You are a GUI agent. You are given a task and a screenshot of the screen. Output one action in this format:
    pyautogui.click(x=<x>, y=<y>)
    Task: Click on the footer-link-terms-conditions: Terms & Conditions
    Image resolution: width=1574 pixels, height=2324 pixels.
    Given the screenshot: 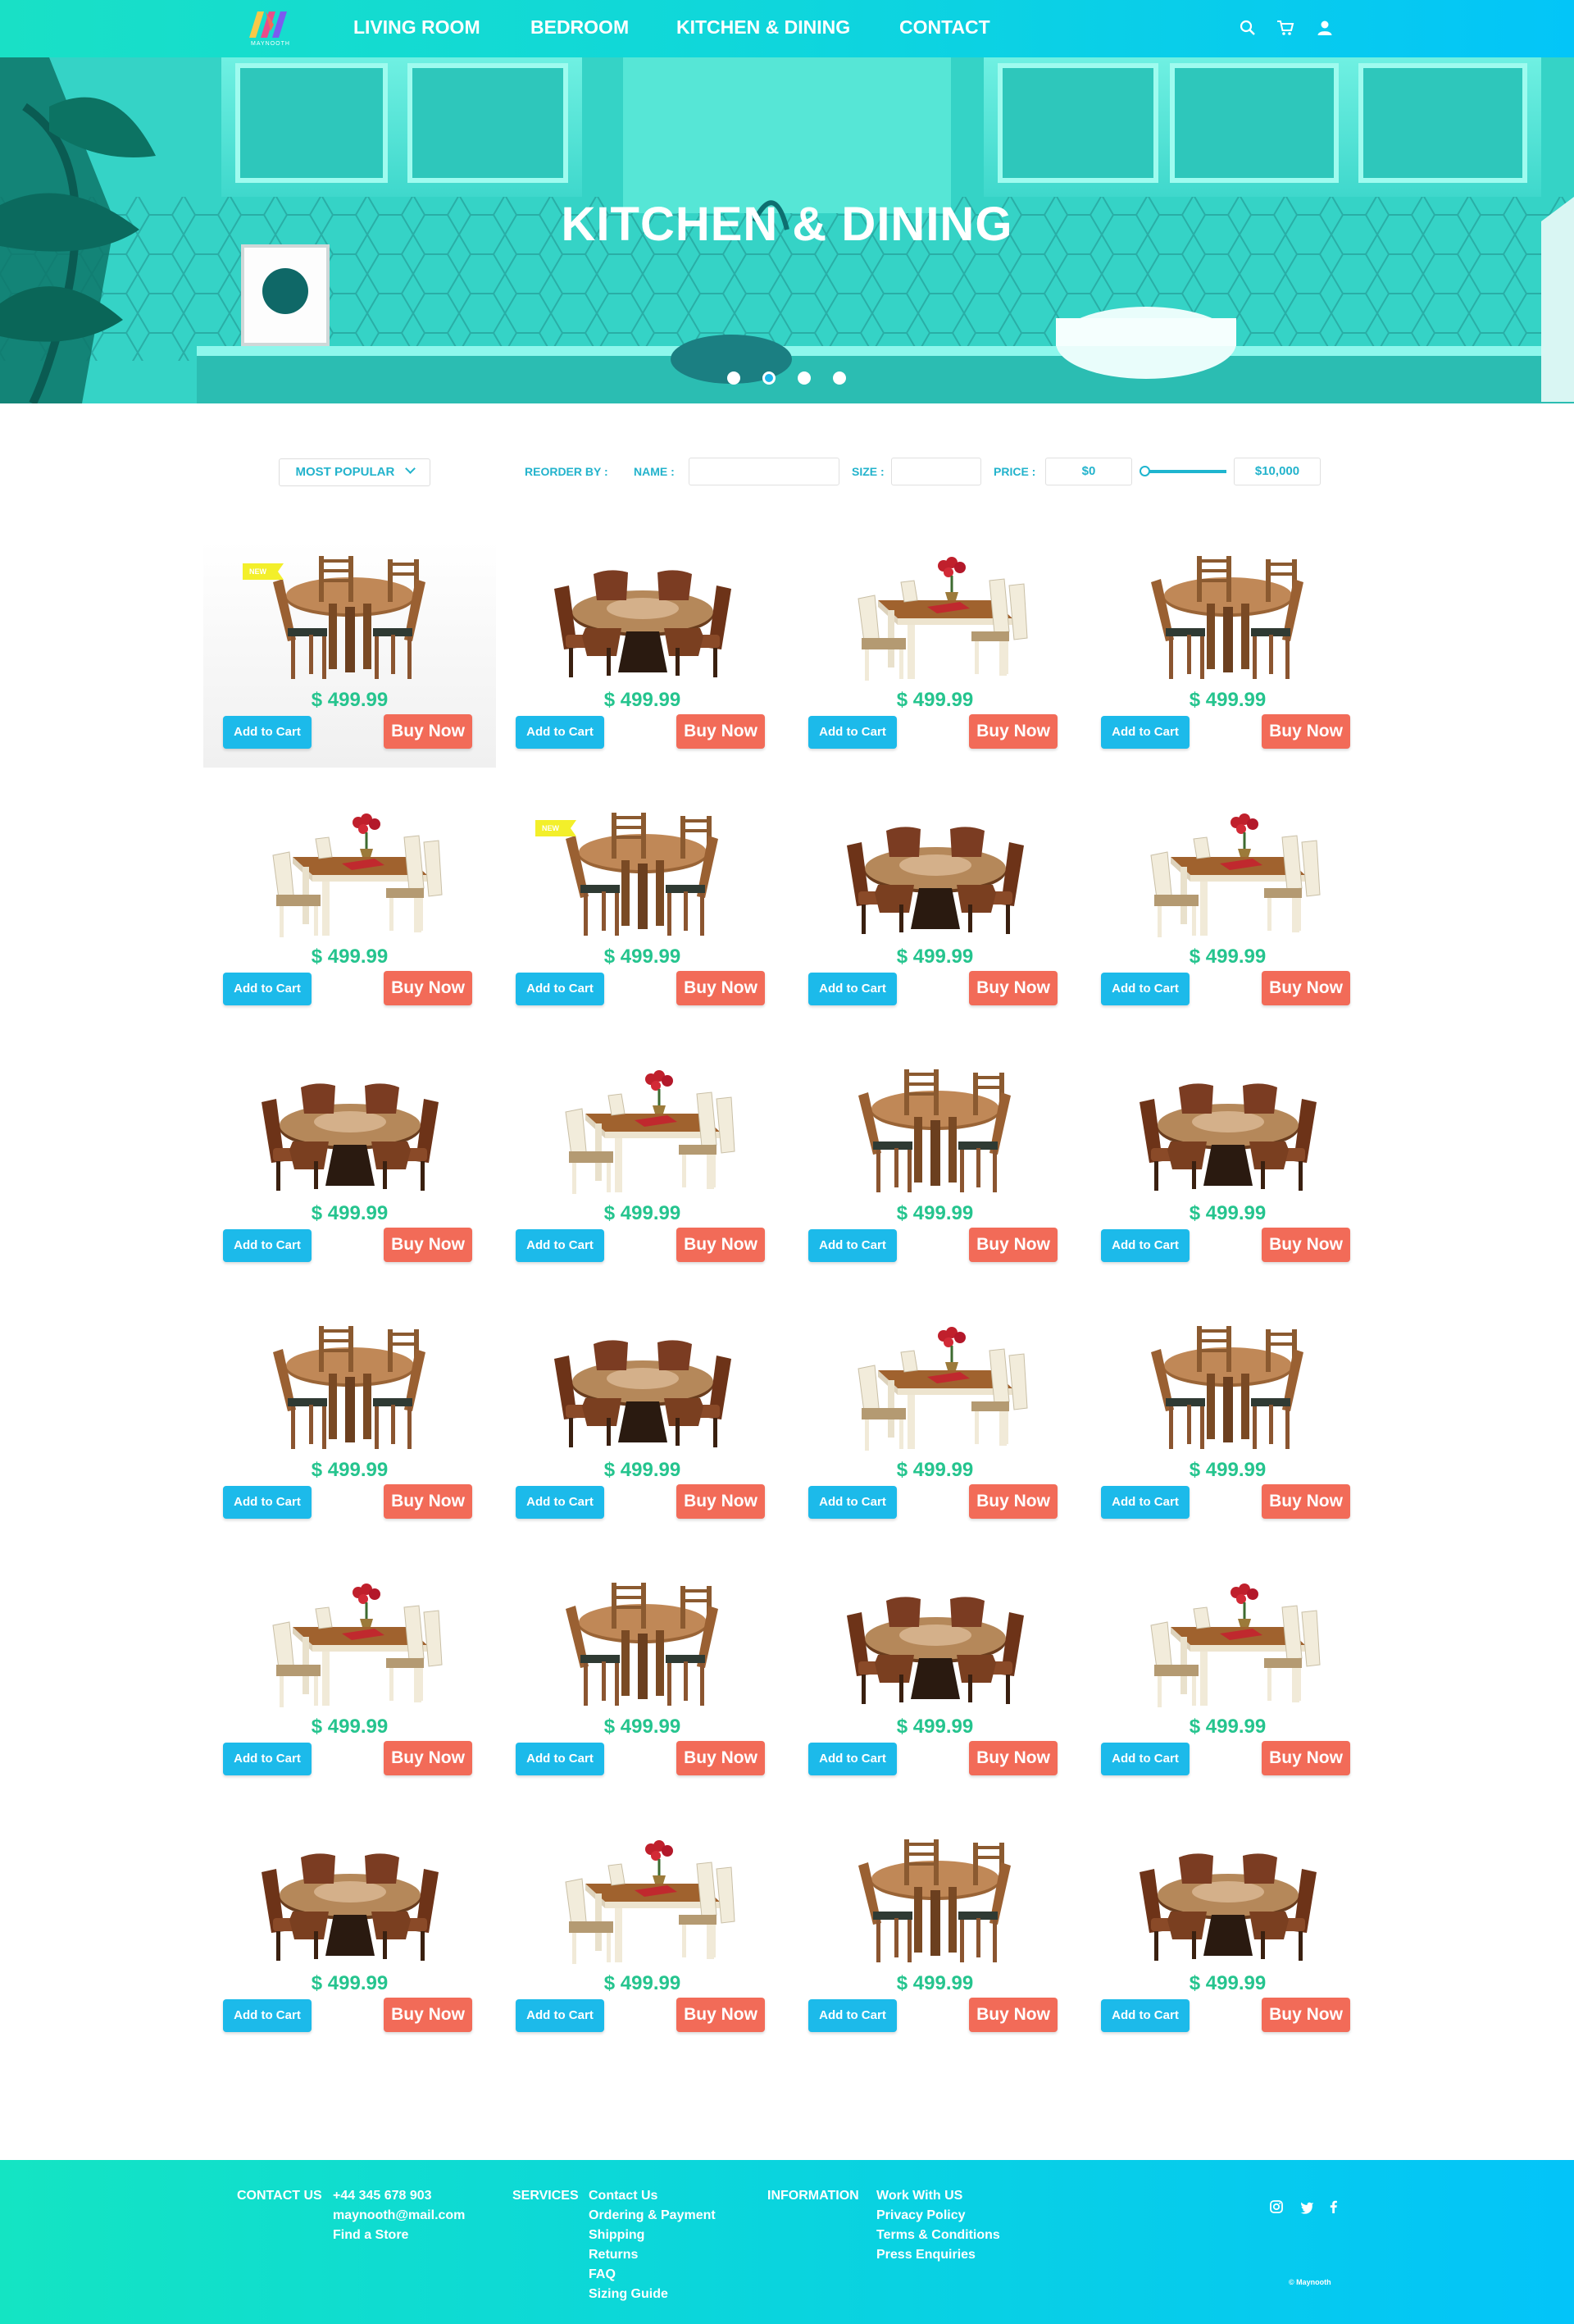 What is the action you would take?
    pyautogui.click(x=938, y=2235)
    